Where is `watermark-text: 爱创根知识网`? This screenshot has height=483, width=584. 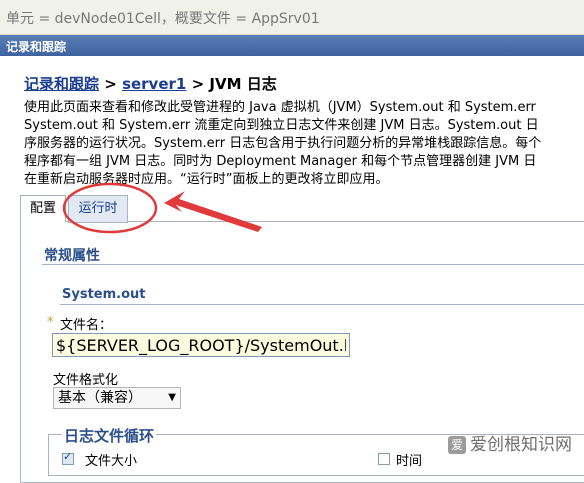
watermark-text: 爱创根知识网 is located at coordinates (521, 445).